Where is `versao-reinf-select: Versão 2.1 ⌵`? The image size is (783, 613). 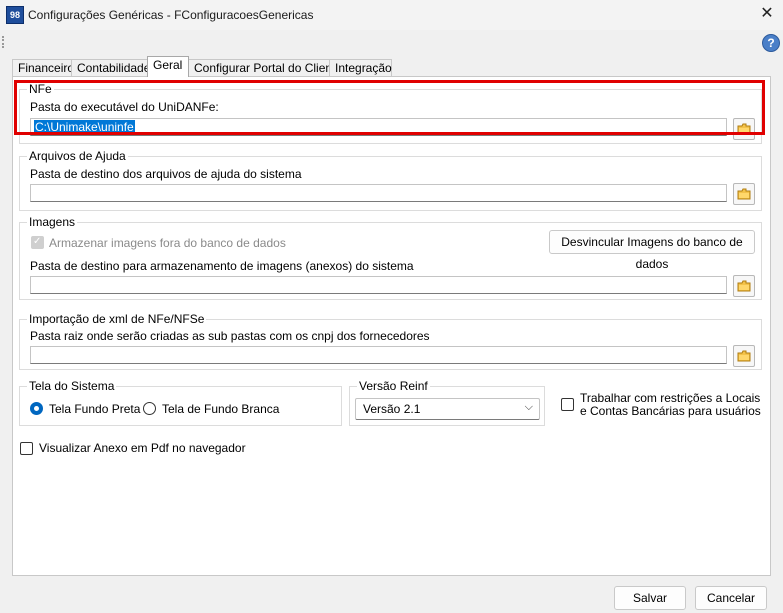 versao-reinf-select: Versão 2.1 ⌵ is located at coordinates (447, 409).